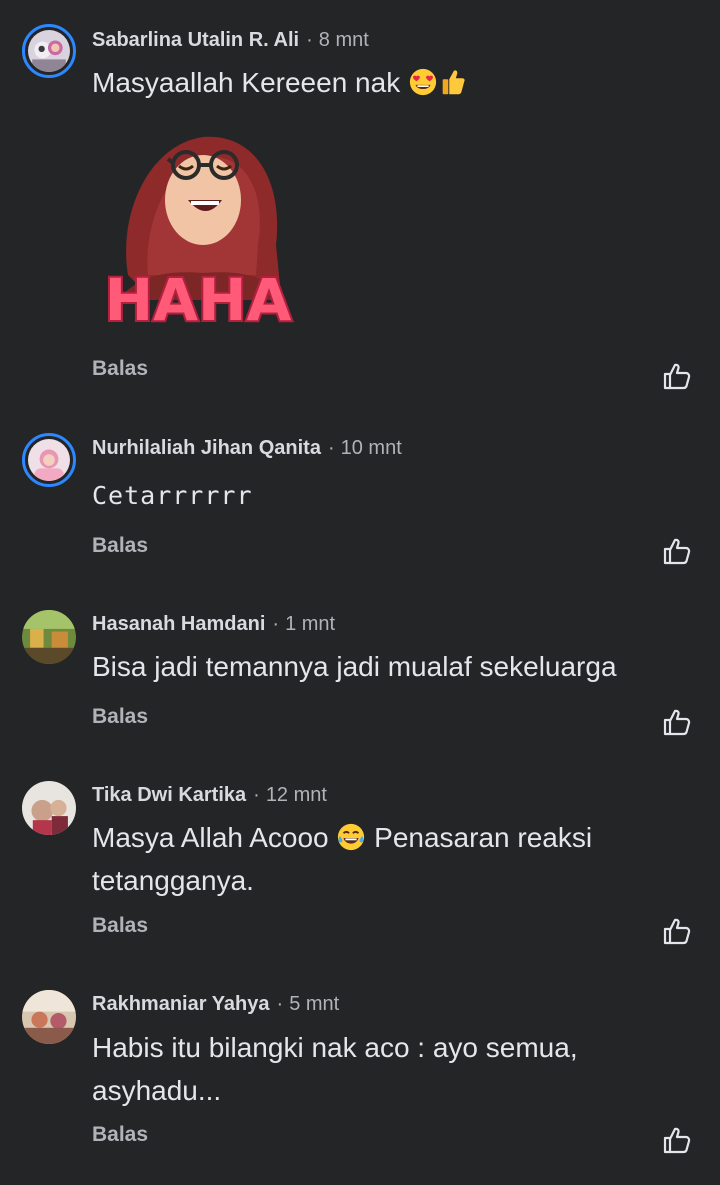  Describe the element at coordinates (198, 232) in the screenshot. I see `hijab-girl-laughing-sticker: HAHA` at that location.